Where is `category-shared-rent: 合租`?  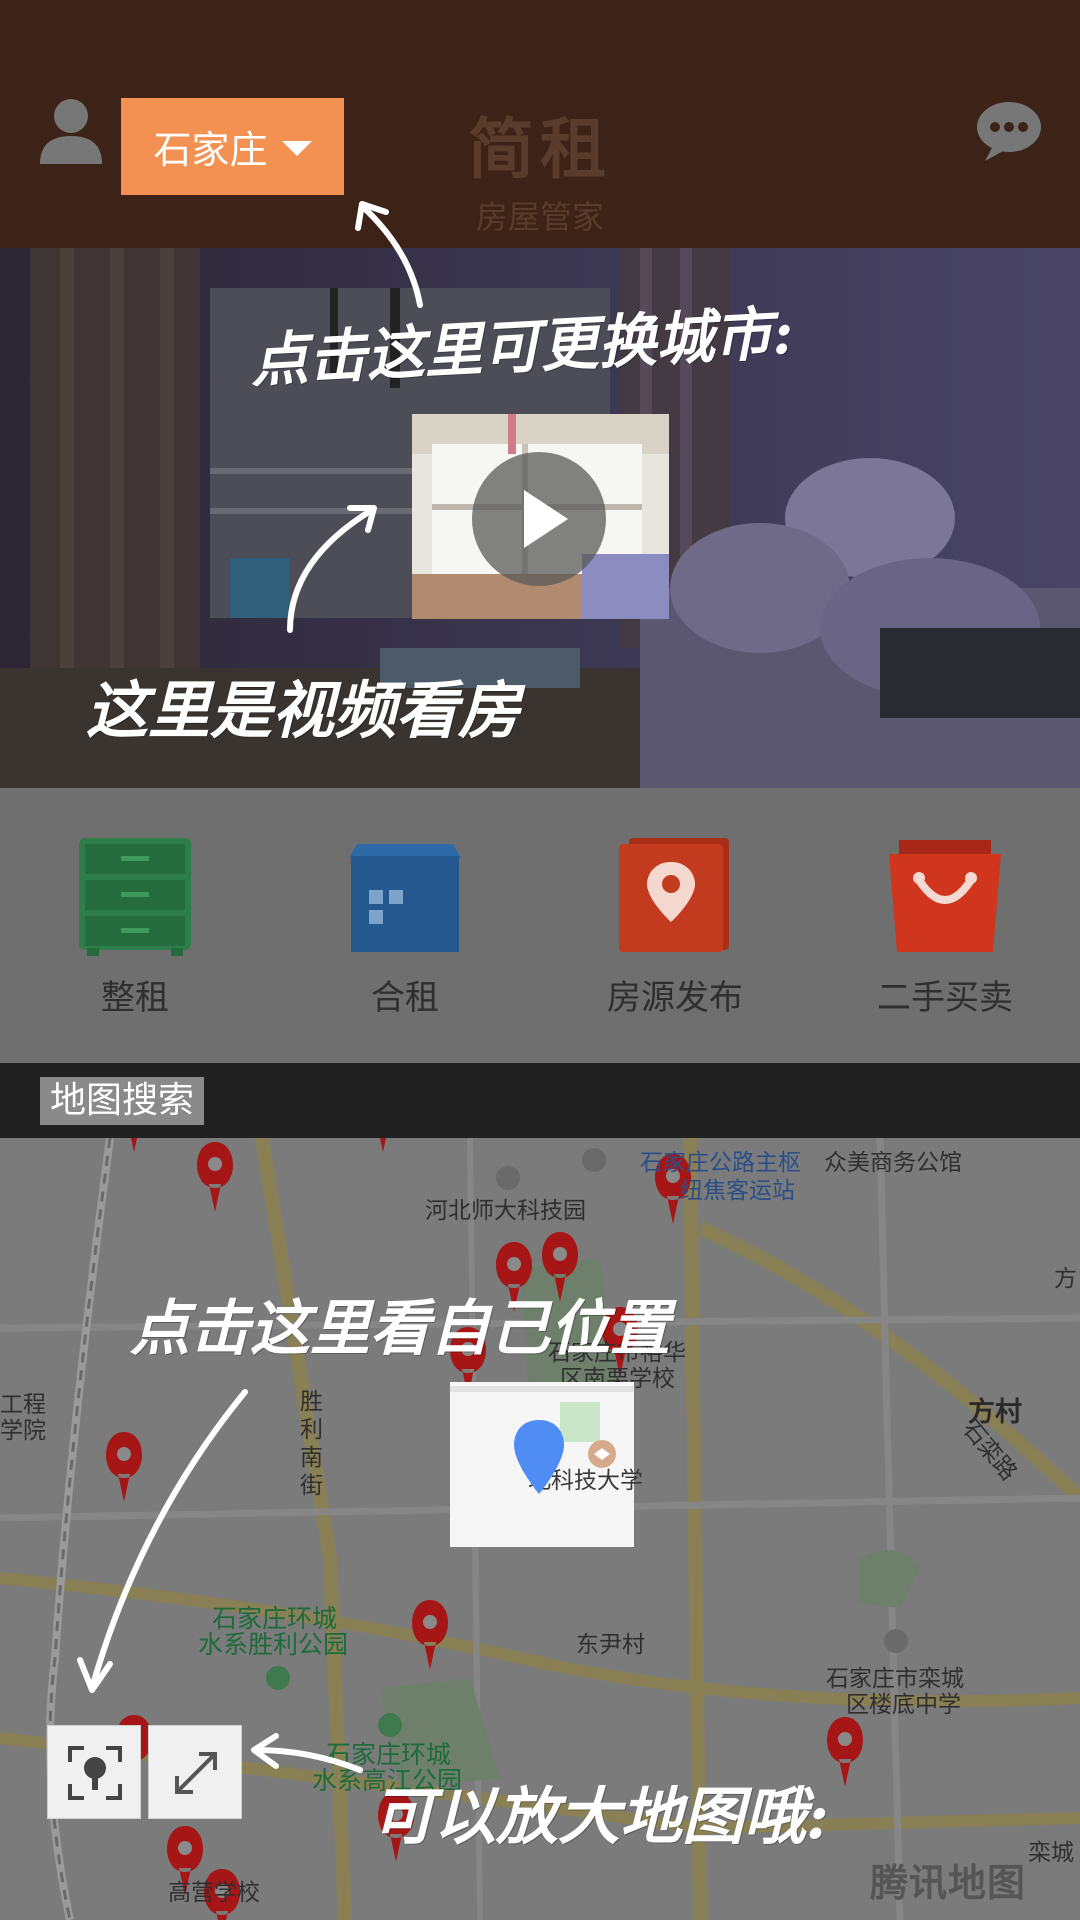
category-shared-rent: 合租 is located at coordinates (405, 925).